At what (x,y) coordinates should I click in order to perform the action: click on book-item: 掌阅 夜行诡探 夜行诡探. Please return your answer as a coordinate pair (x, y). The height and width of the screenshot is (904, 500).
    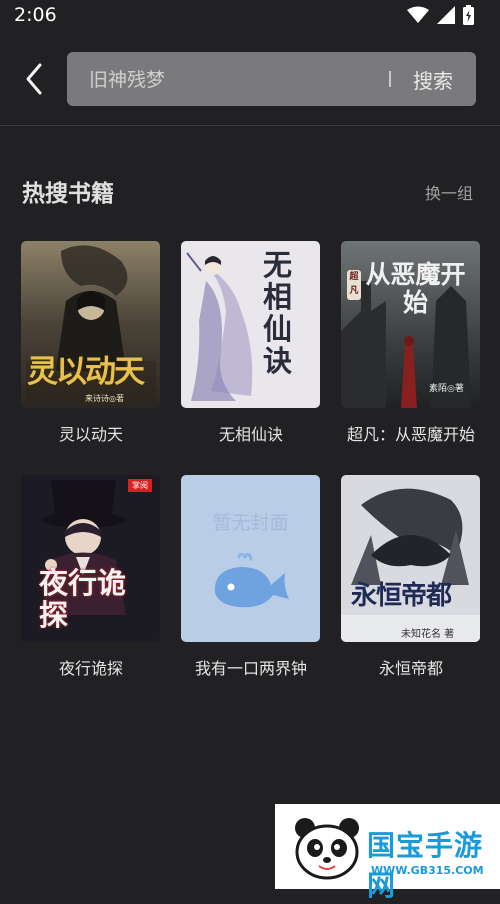
    Looking at the image, I should click on (91, 577).